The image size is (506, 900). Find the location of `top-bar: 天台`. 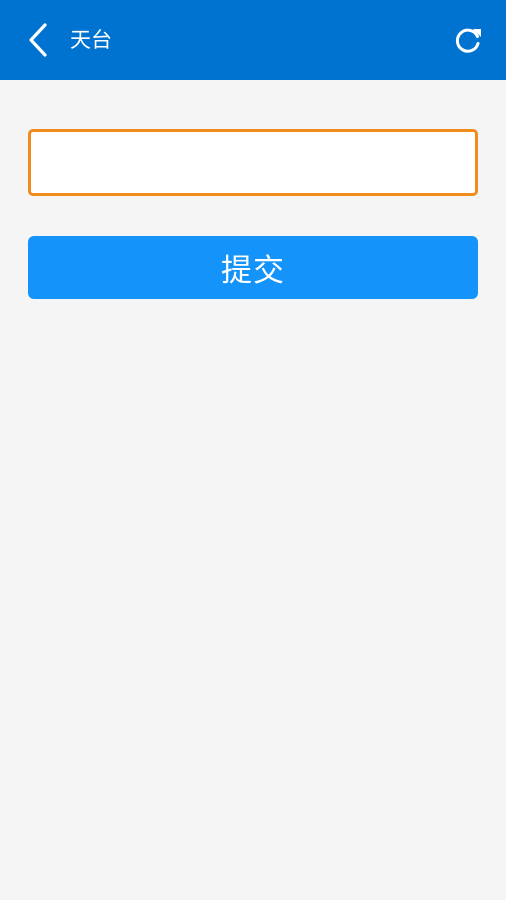

top-bar: 天台 is located at coordinates (253, 40).